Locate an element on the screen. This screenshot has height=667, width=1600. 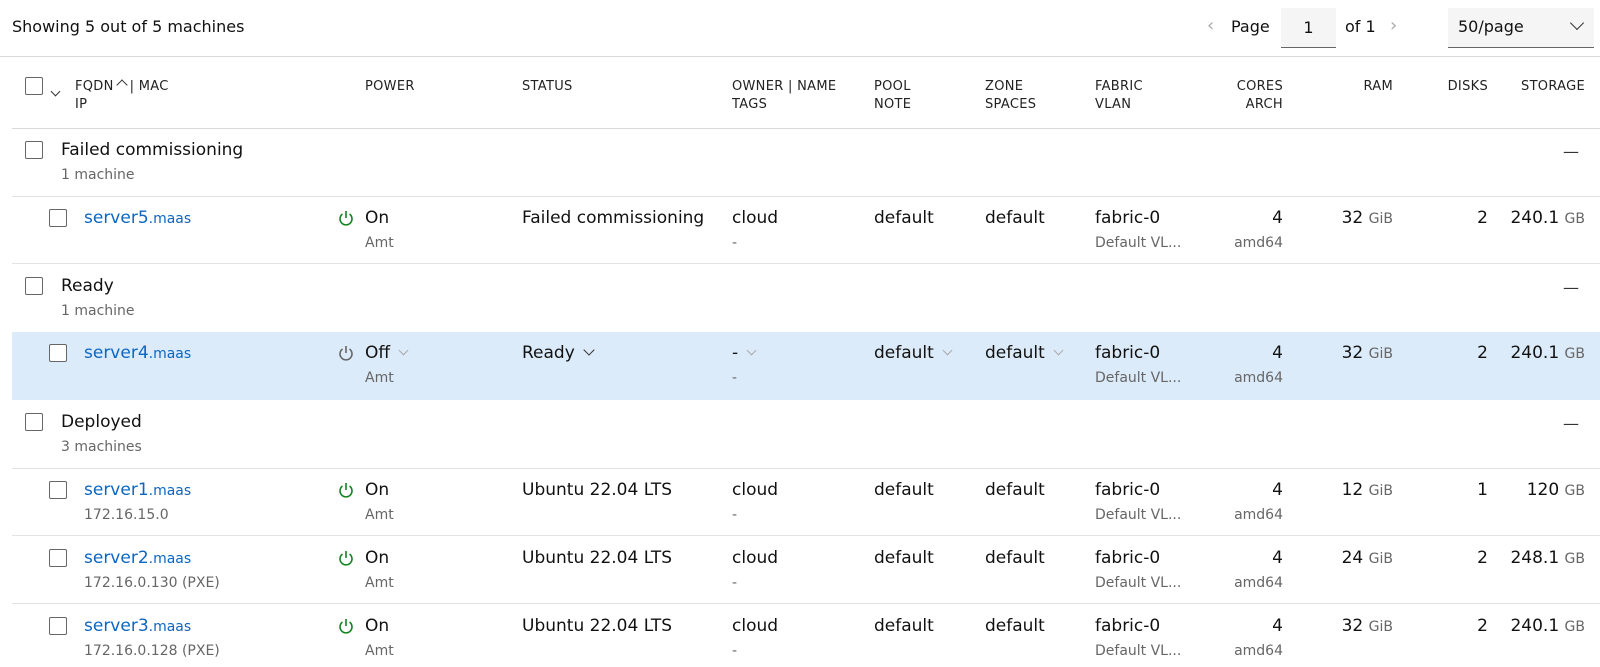
status-dropdown: Ready is located at coordinates (558, 353).